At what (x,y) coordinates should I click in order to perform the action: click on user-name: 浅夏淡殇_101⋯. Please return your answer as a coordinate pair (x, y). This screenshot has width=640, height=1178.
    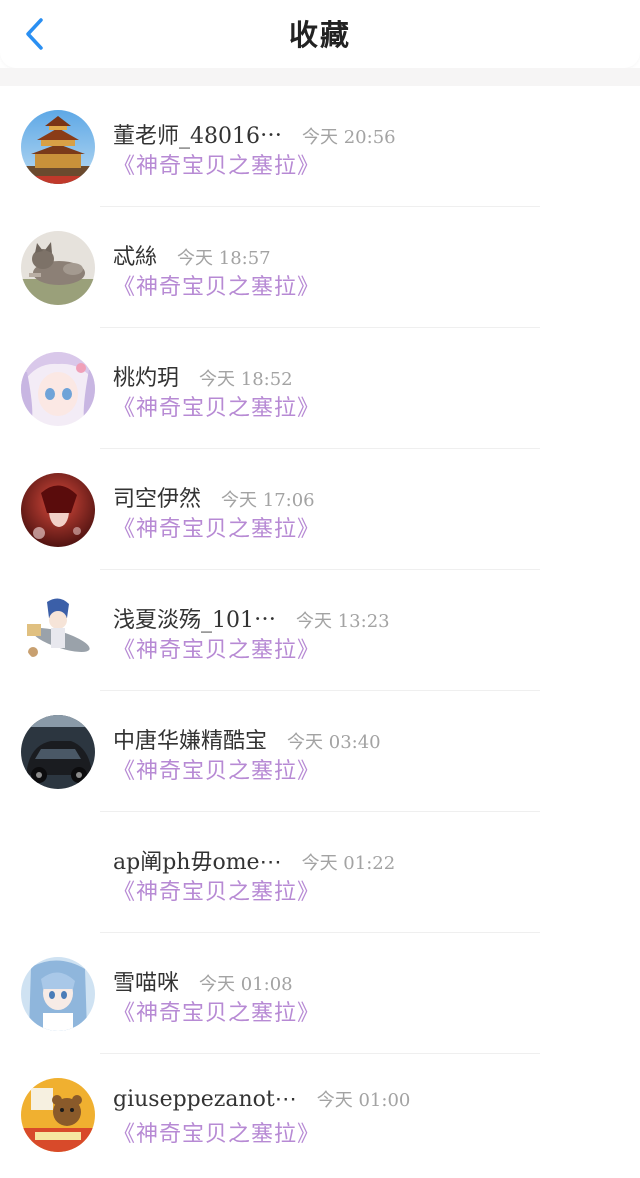
    Looking at the image, I should click on (194, 620).